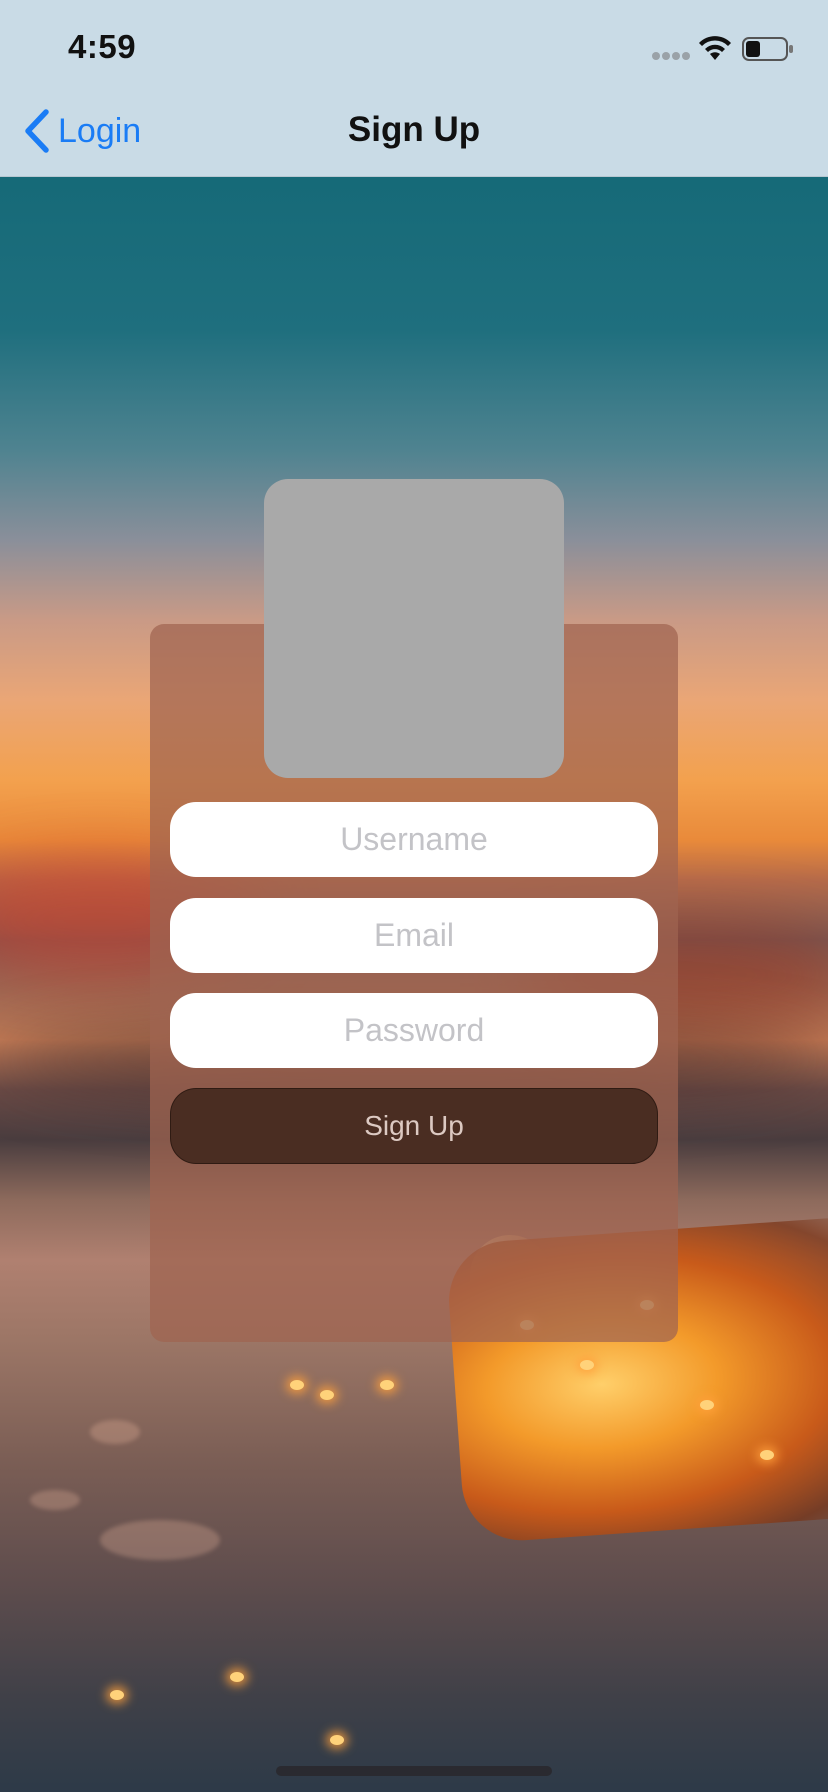 This screenshot has width=828, height=1792. I want to click on password-field, so click(414, 1030).